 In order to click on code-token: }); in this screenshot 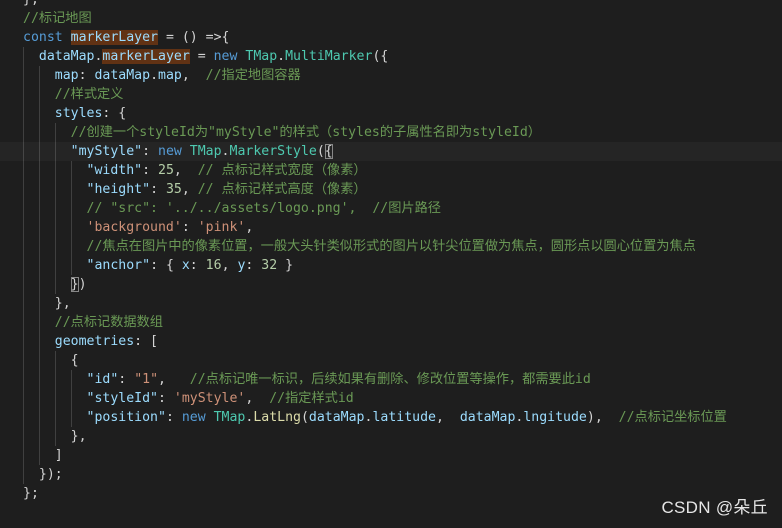, I will do `click(43, 474)`.